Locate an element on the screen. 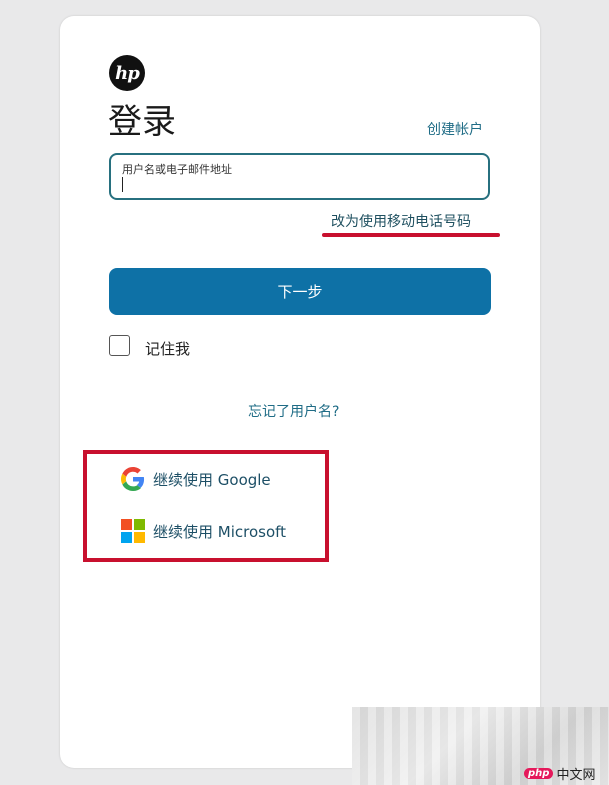 The height and width of the screenshot is (785, 609). continue-with-google-button: 继续使用 Google is located at coordinates (196, 479).